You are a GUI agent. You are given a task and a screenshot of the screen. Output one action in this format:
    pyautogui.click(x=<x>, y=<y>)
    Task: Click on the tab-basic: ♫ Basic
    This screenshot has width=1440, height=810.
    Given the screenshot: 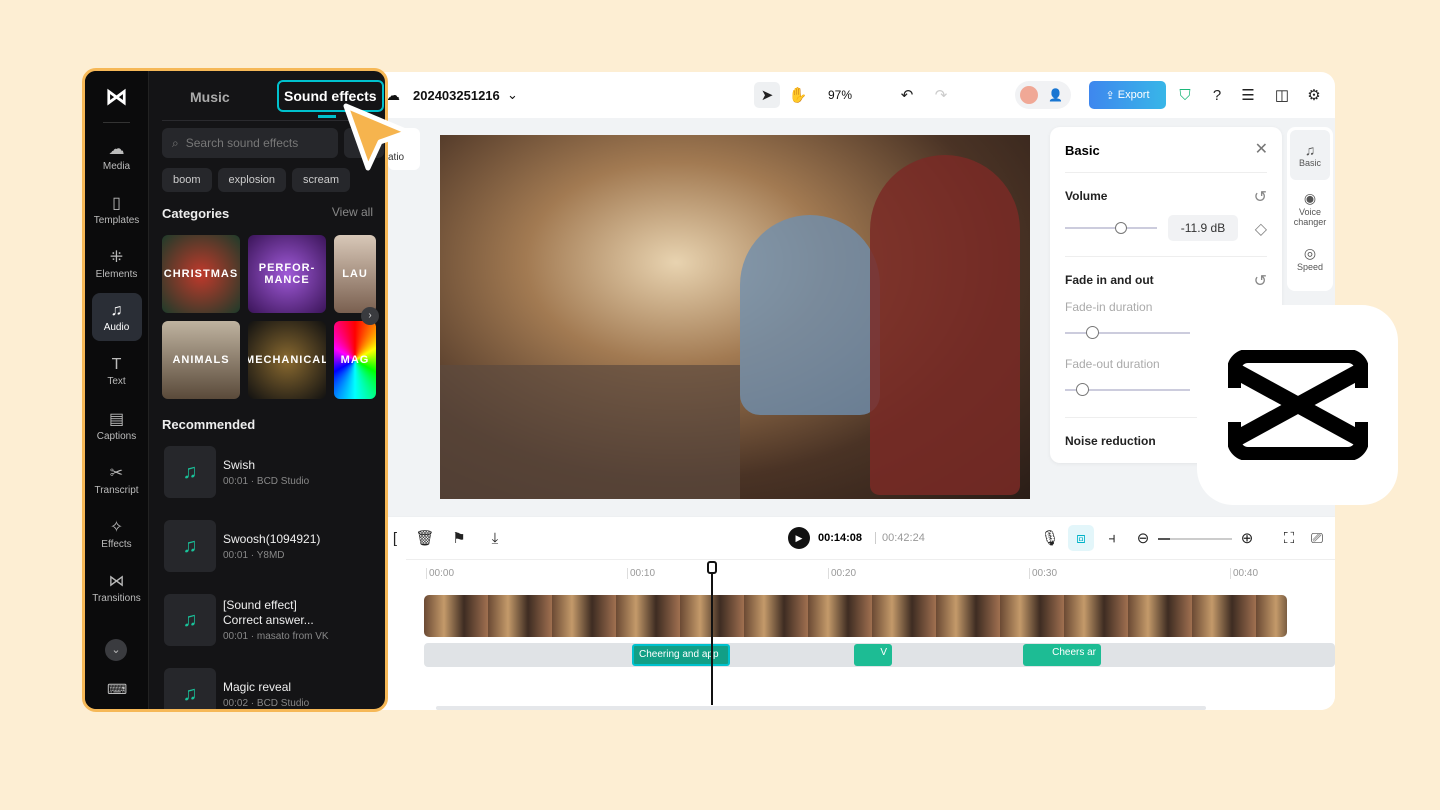 What is the action you would take?
    pyautogui.click(x=1310, y=155)
    